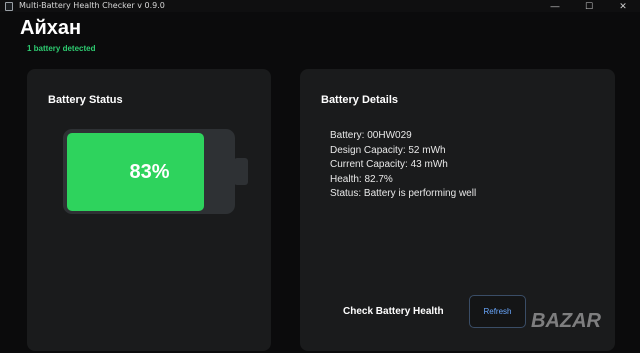 This screenshot has height=353, width=640. What do you see at coordinates (393, 311) in the screenshot?
I see `check-battery-health-label: Check Battery Health` at bounding box center [393, 311].